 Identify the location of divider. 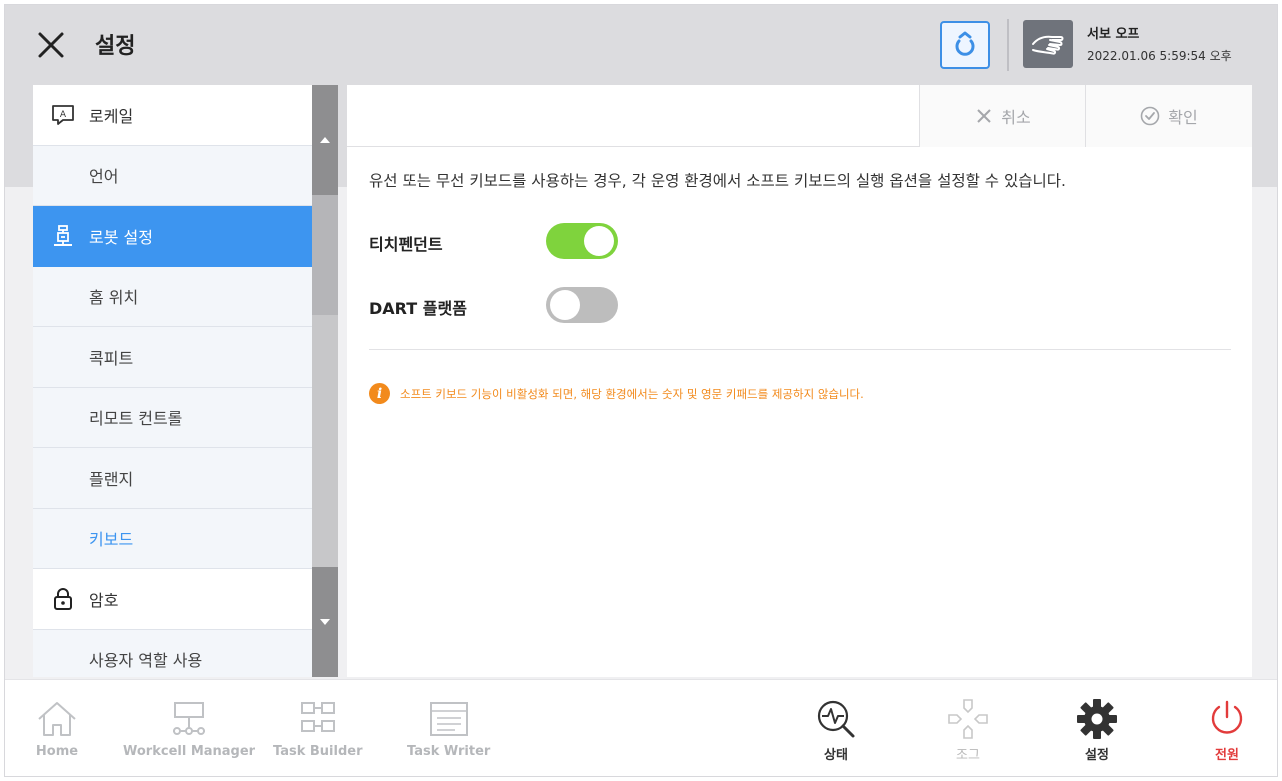
(800, 349).